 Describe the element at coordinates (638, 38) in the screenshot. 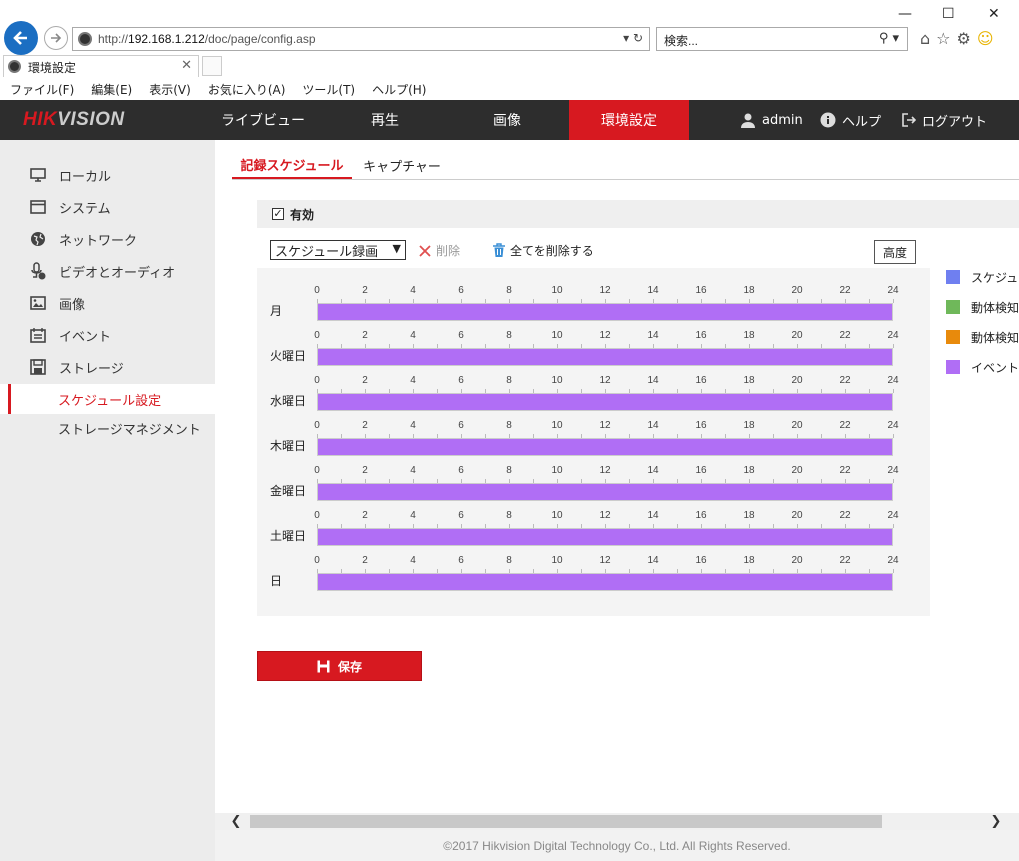

I see `refresh-icon: ↻` at that location.